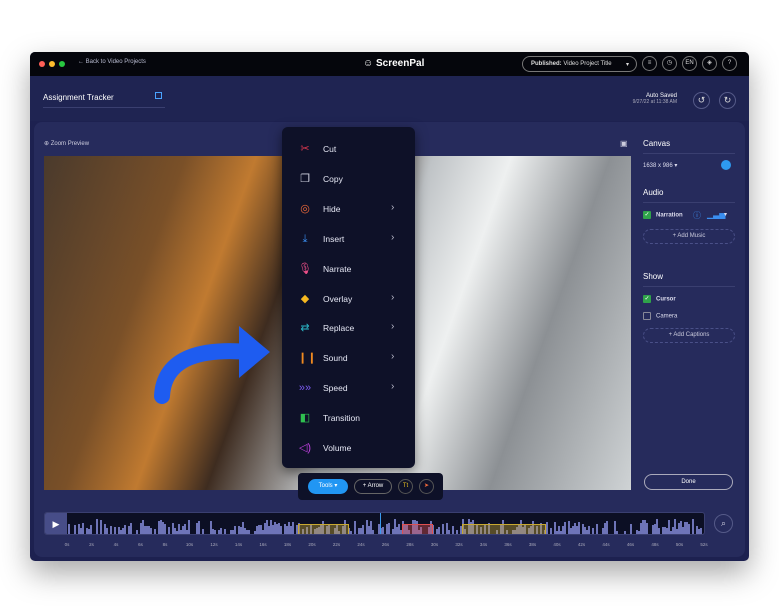  Describe the element at coordinates (47, 144) in the screenshot. I see `zoom-icon: ⊕` at that location.